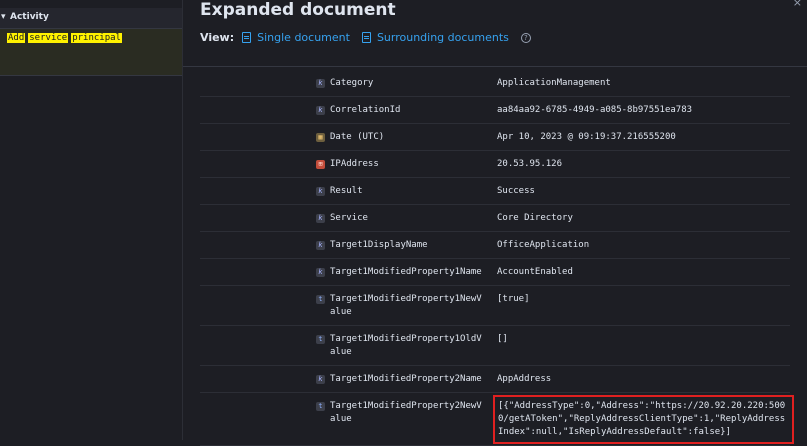 The image size is (807, 446). Describe the element at coordinates (442, 37) in the screenshot. I see `surrounding-documents-label: Surrounding documents` at that location.